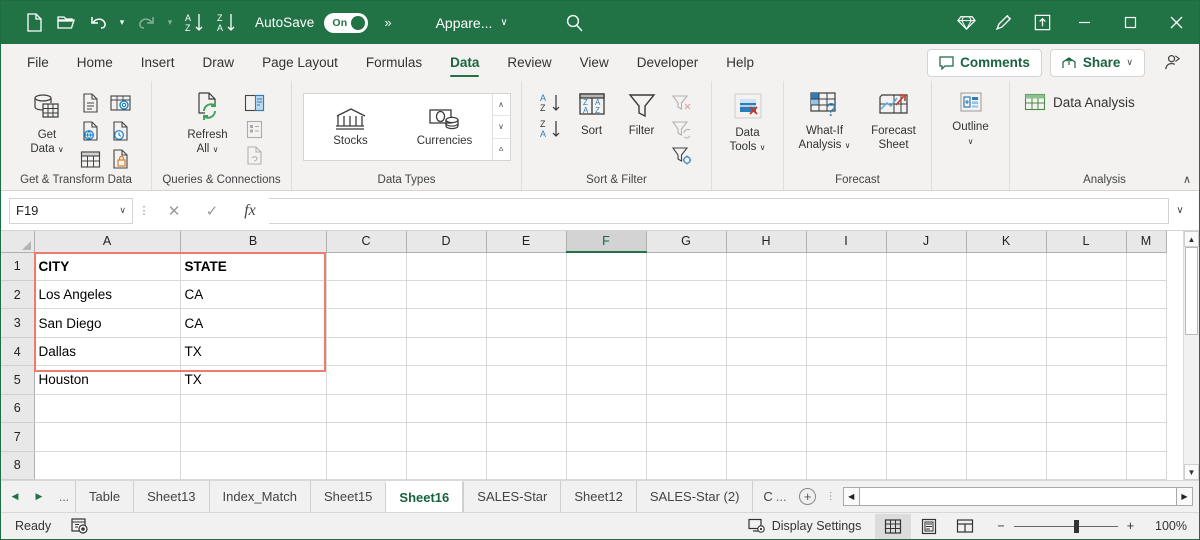 This screenshot has width=1200, height=540. Describe the element at coordinates (1006, 266) in the screenshot. I see `cell-k1` at that location.